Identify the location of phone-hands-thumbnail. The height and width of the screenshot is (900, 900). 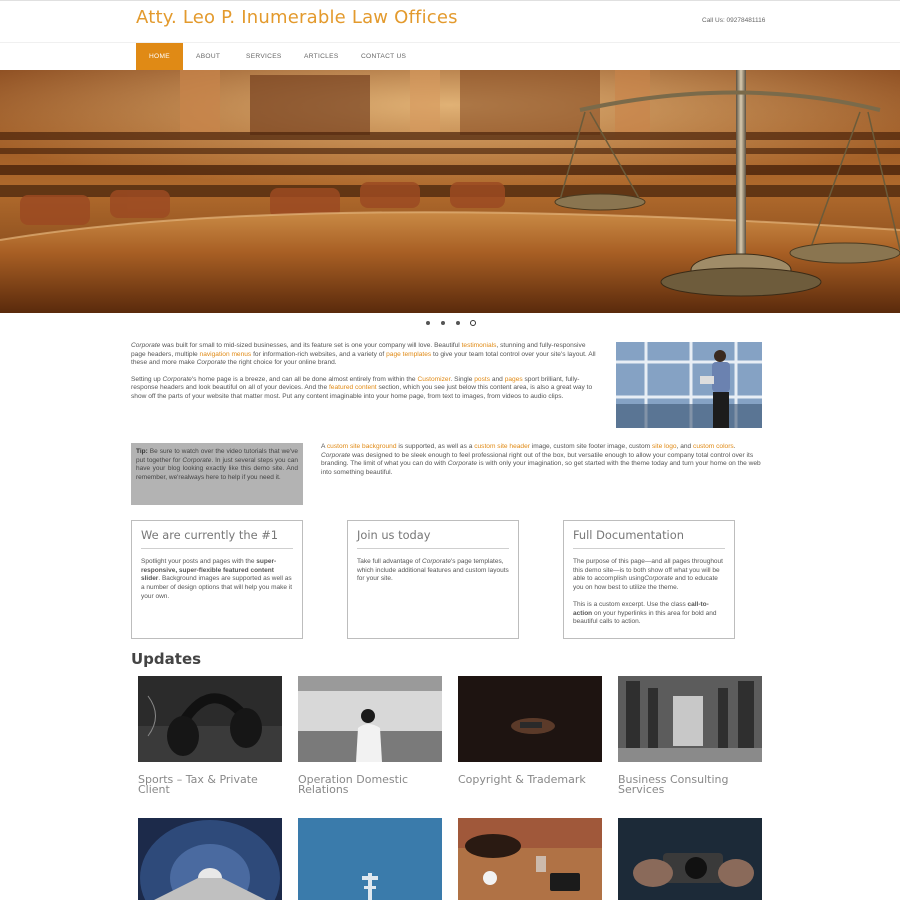
(530, 719).